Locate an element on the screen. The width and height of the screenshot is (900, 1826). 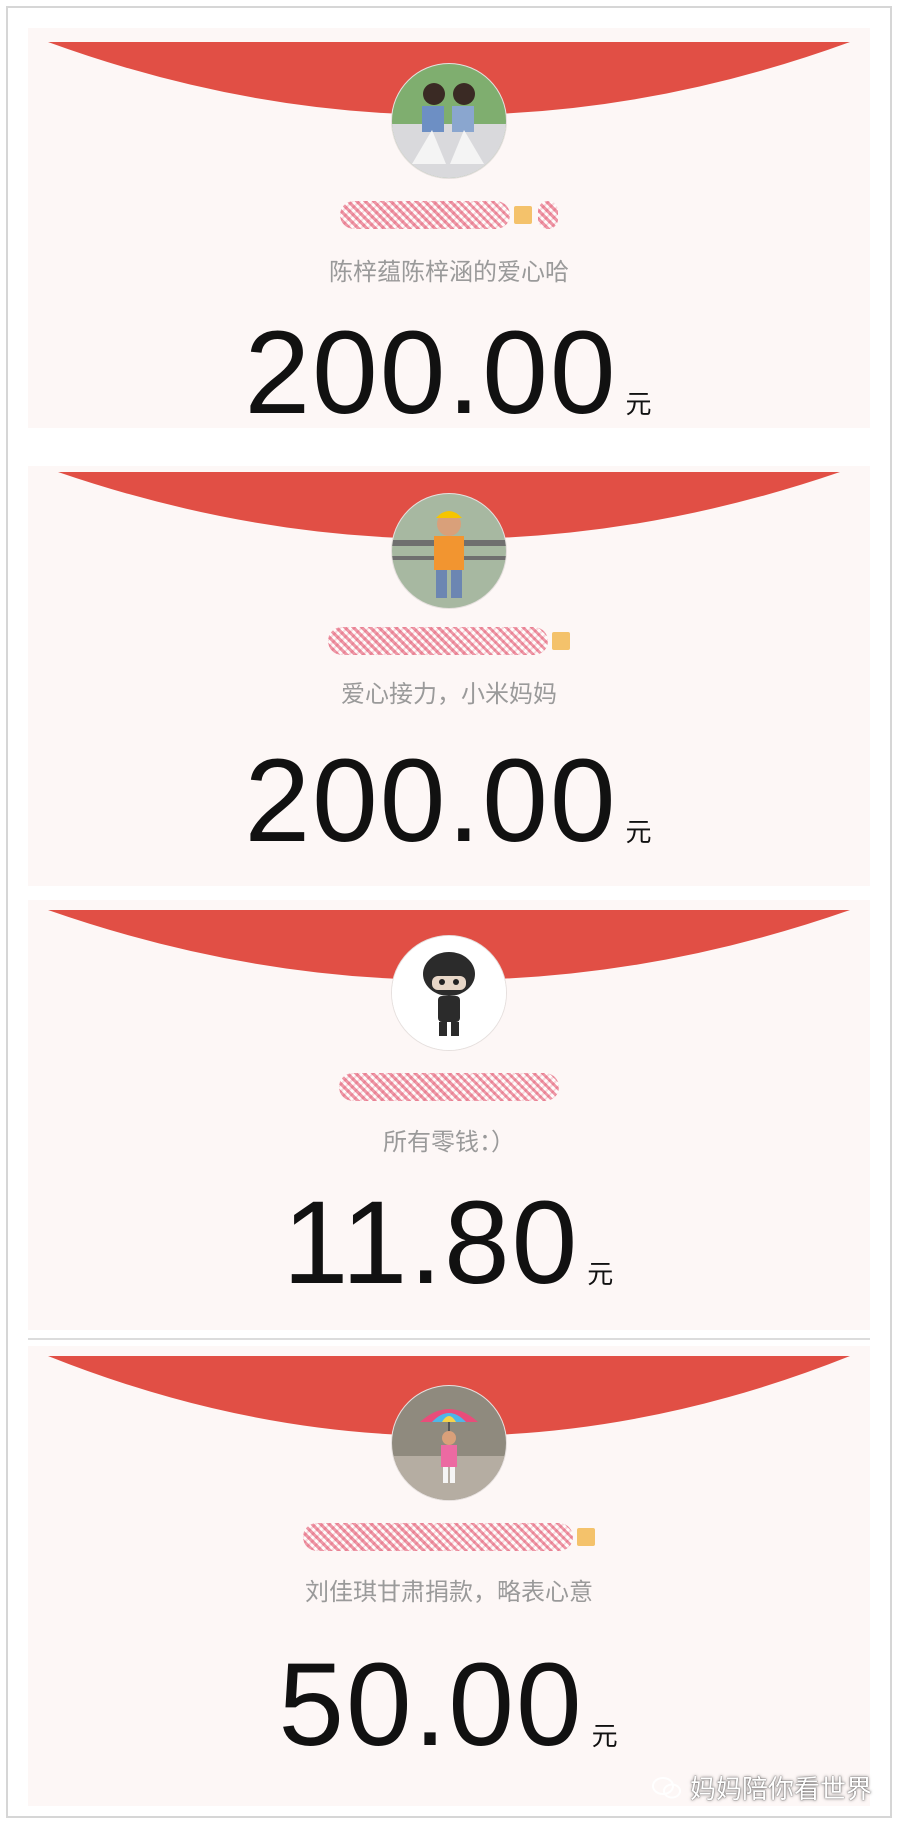
amount: 50.00 元 is located at coordinates (449, 1705).